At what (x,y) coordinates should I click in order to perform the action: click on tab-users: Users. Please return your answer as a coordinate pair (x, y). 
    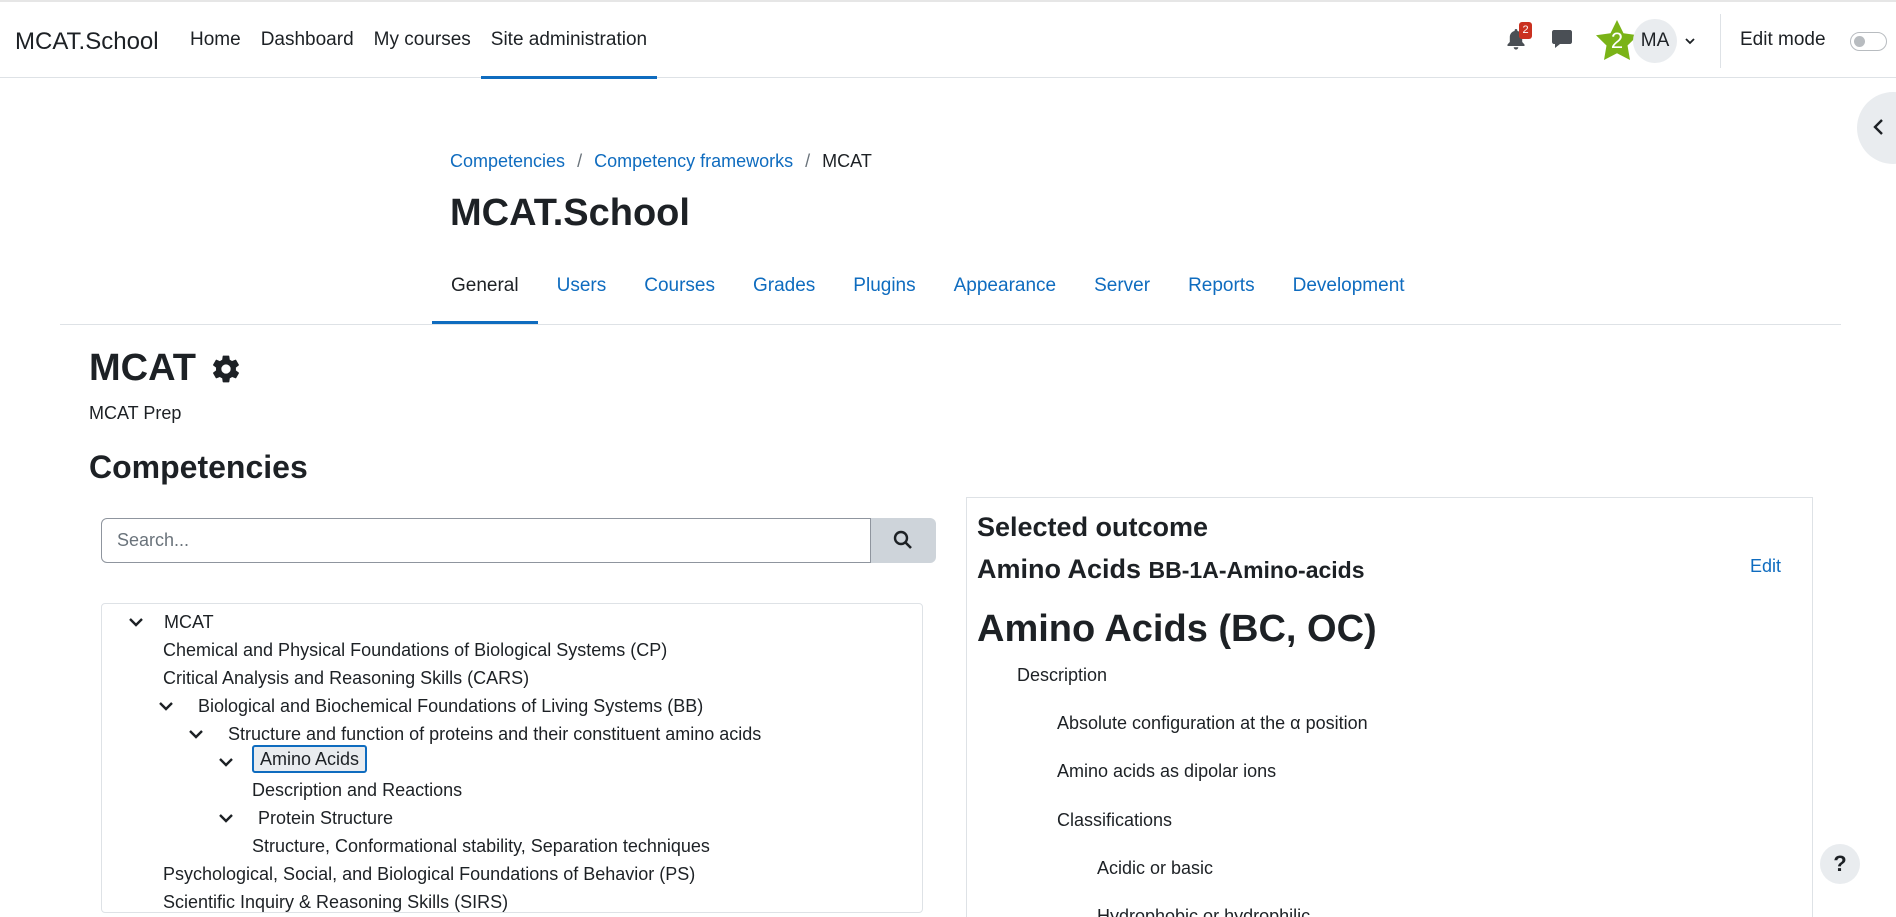
    Looking at the image, I should click on (582, 293).